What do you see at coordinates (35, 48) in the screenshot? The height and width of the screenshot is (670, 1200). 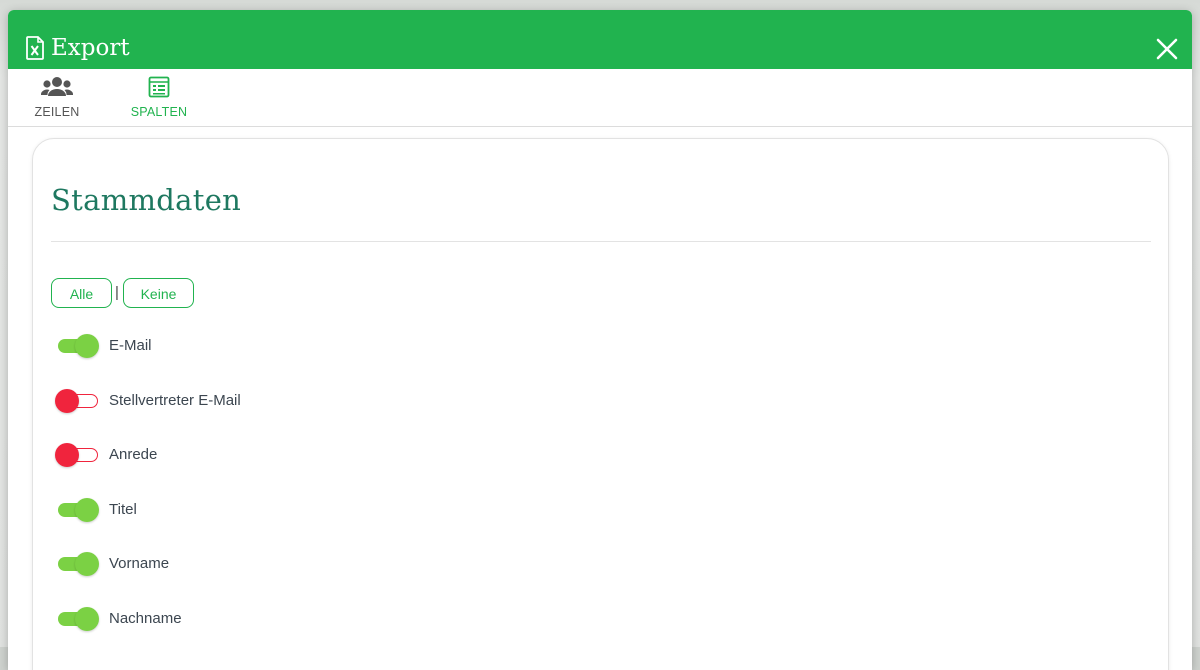 I see `excel-file-icon` at bounding box center [35, 48].